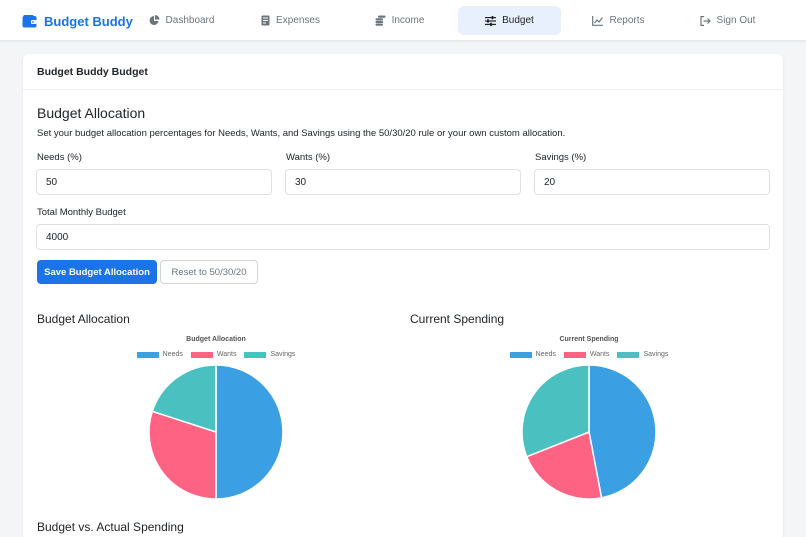 The height and width of the screenshot is (537, 806). What do you see at coordinates (209, 272) in the screenshot?
I see `reset-allocation-button: Reset to 50/30/20` at bounding box center [209, 272].